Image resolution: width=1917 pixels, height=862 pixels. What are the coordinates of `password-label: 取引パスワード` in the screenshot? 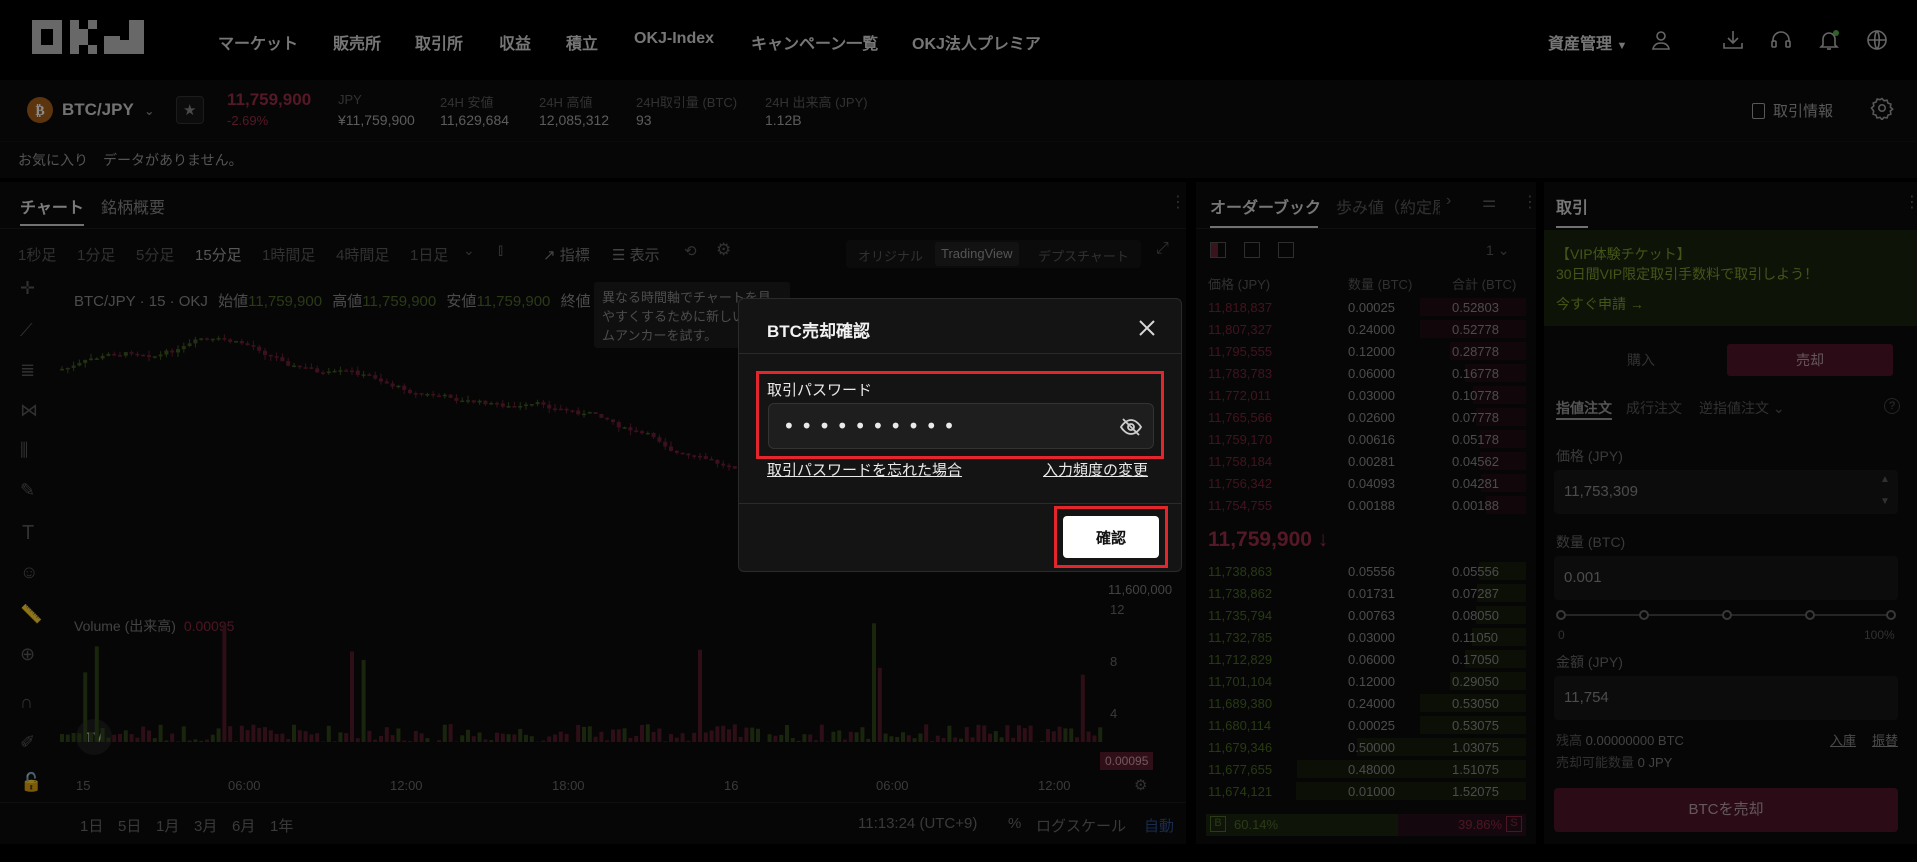 It's located at (820, 390).